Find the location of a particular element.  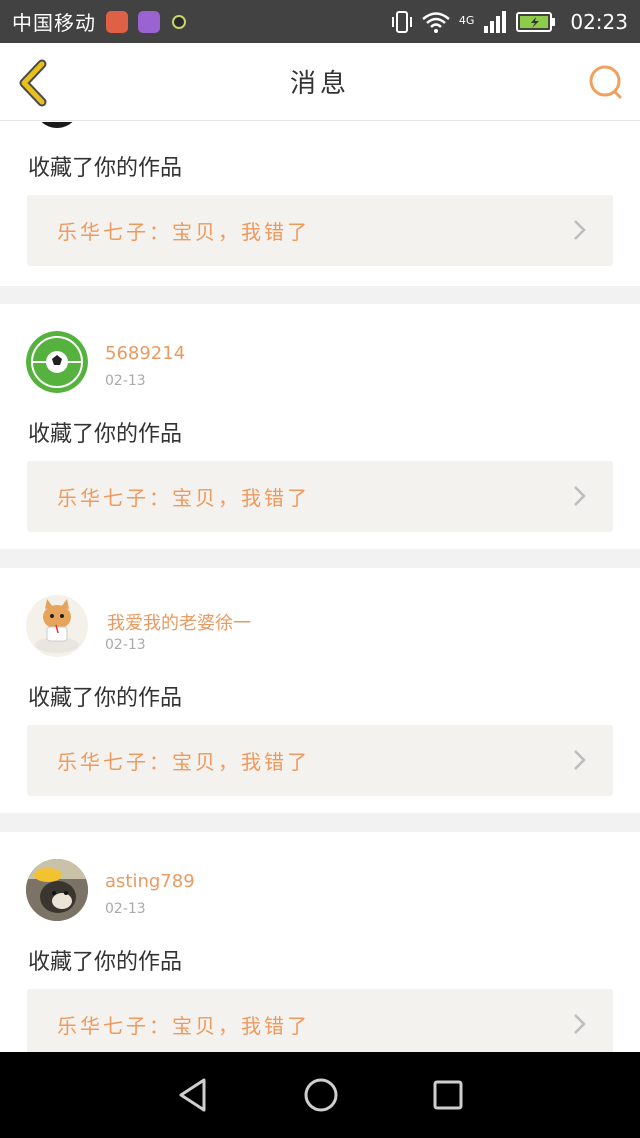

system-nav-bar is located at coordinates (320, 1095).